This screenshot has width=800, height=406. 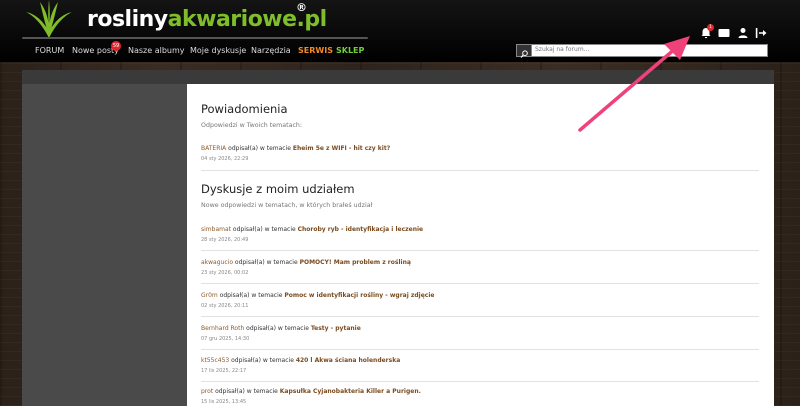 What do you see at coordinates (216, 229) in the screenshot?
I see `item-user: simbamat` at bounding box center [216, 229].